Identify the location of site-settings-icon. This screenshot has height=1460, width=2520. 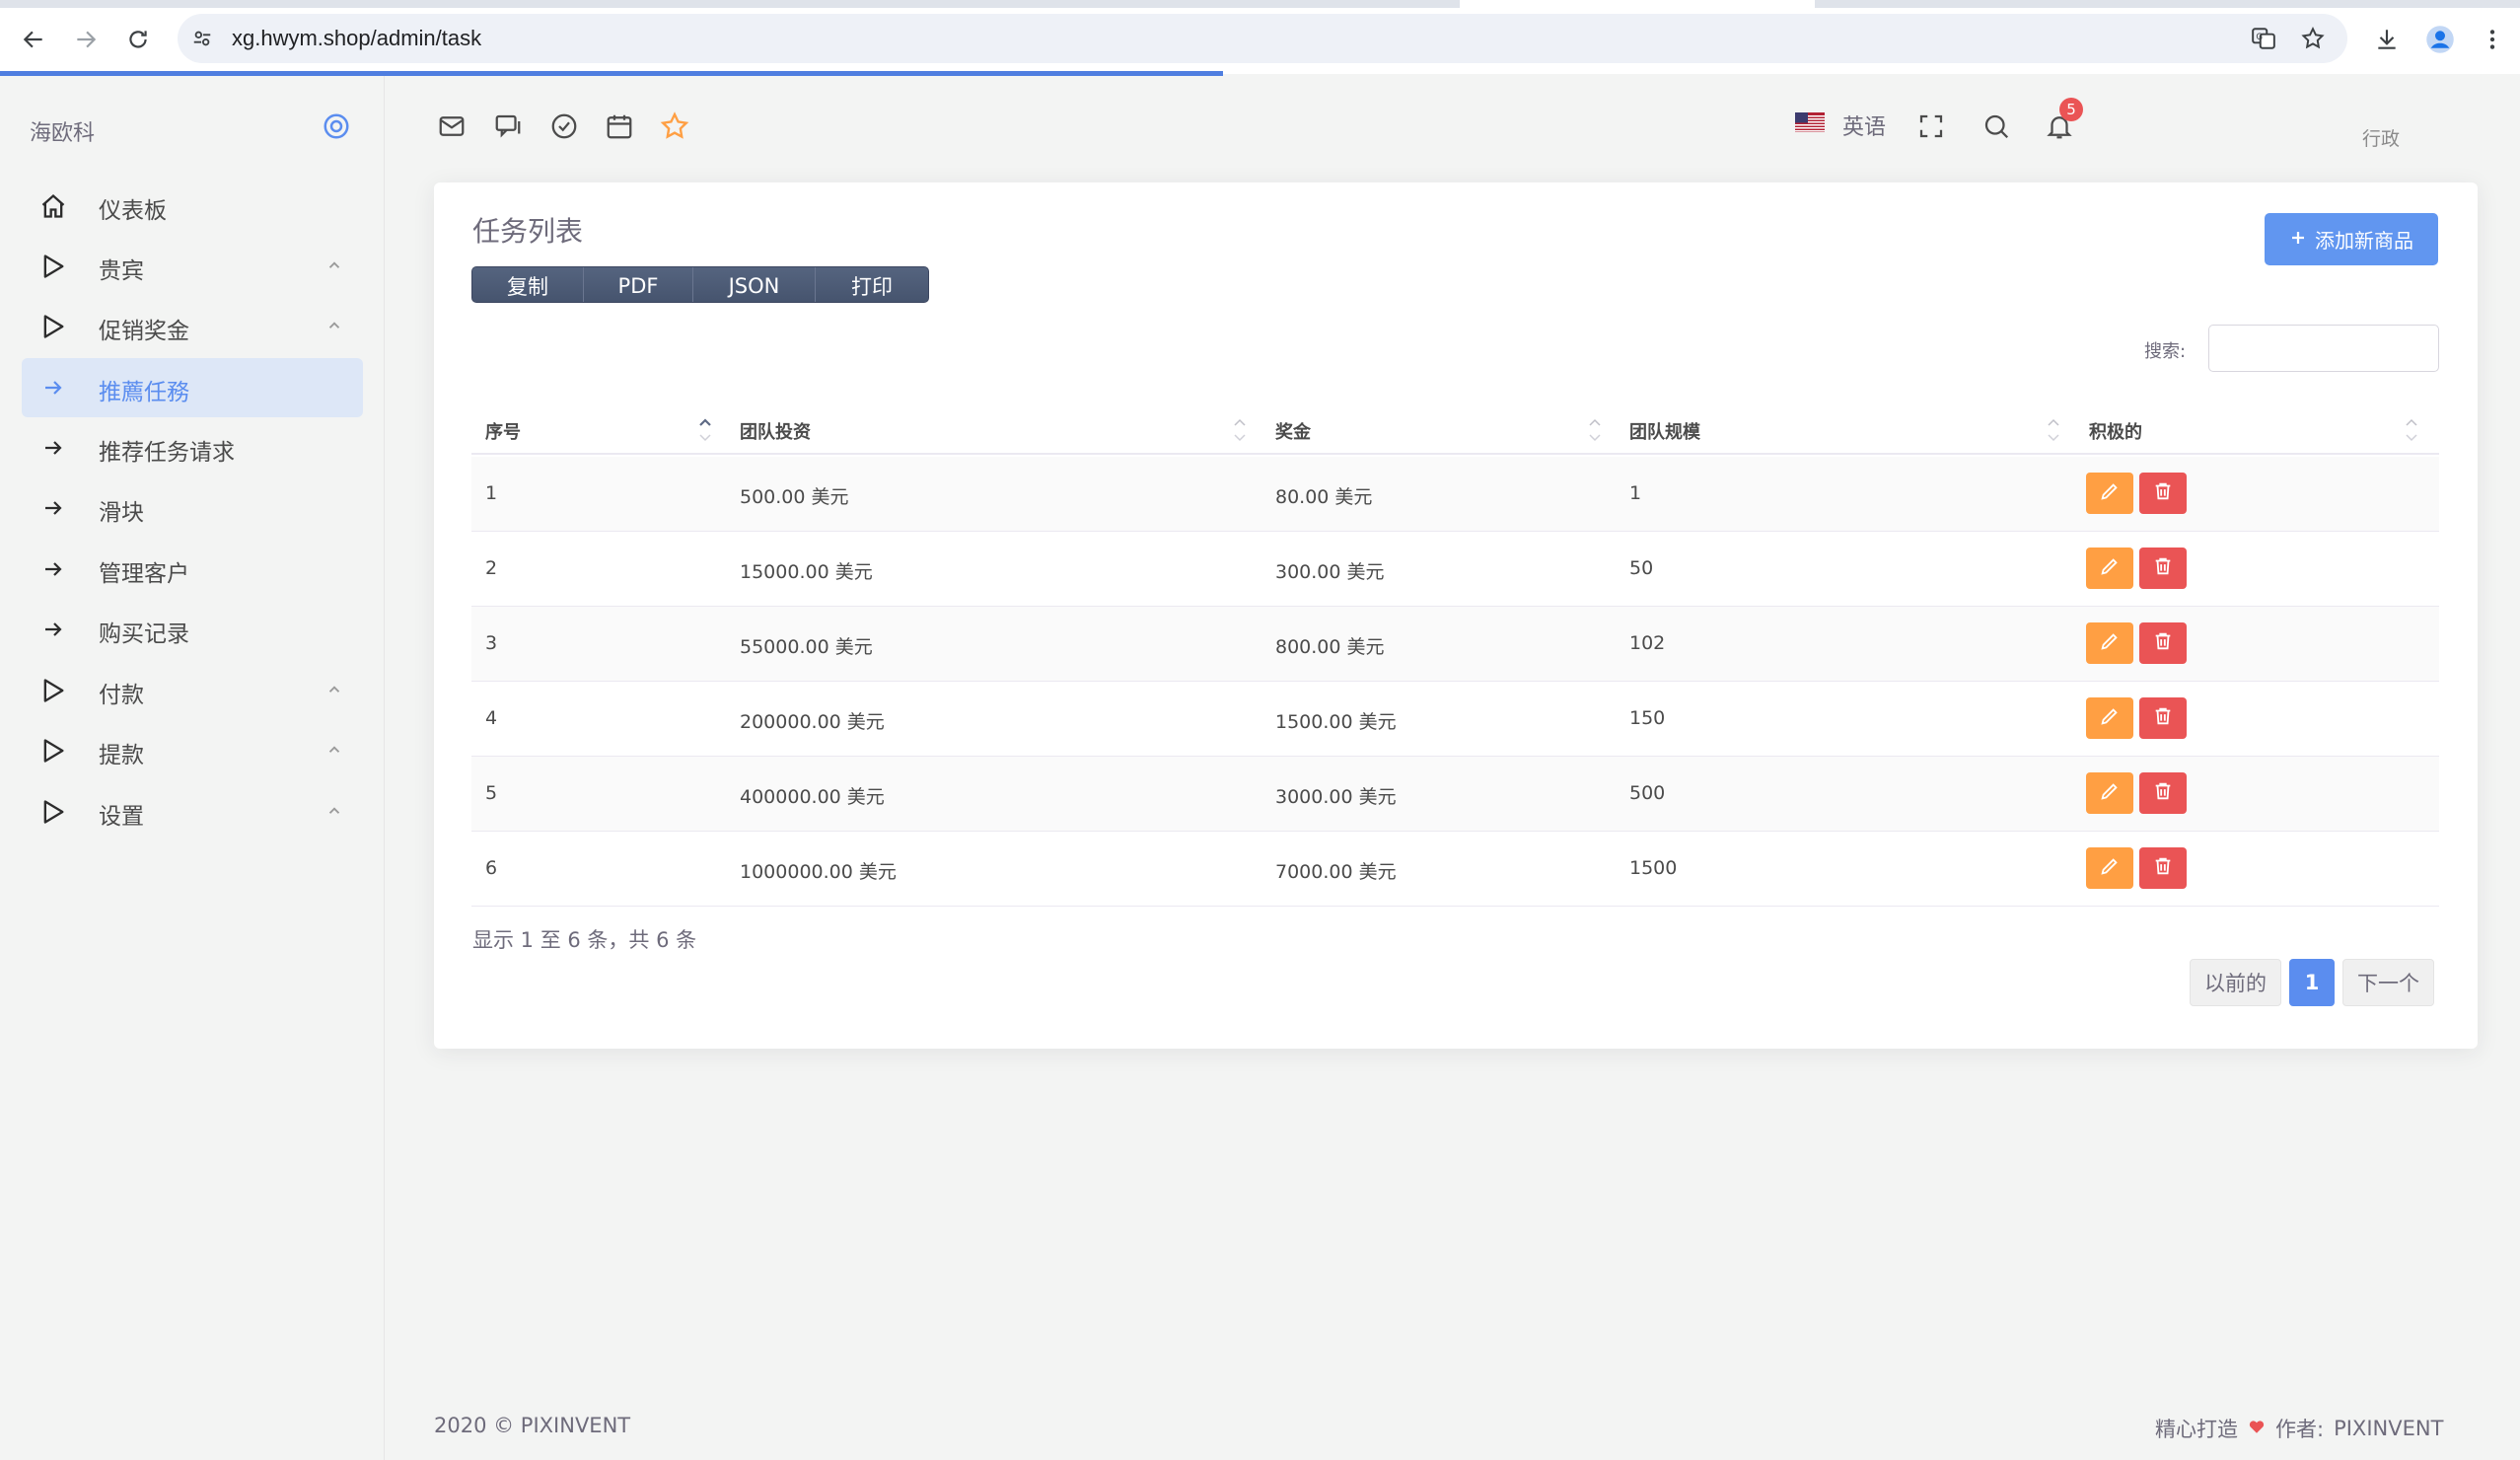
(202, 38).